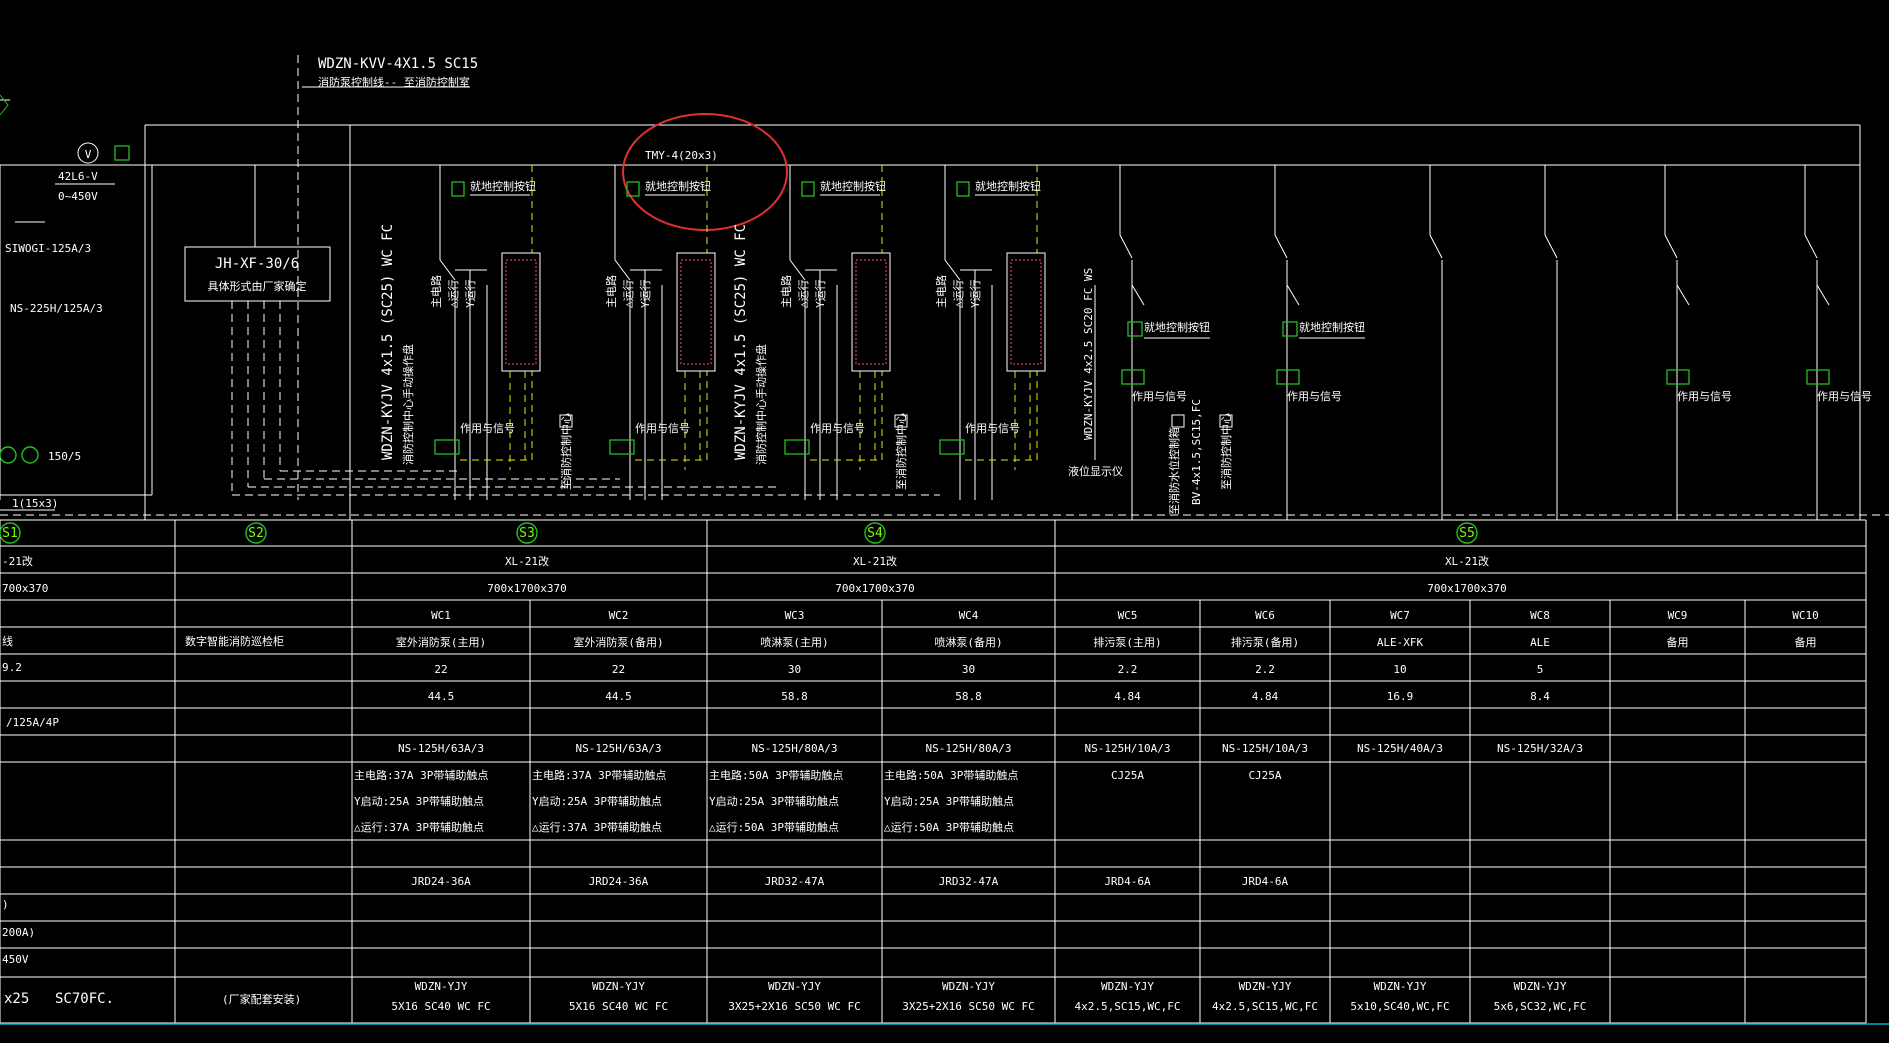  What do you see at coordinates (1178, 421) in the screenshot?
I see `level-ctrl-tag` at bounding box center [1178, 421].